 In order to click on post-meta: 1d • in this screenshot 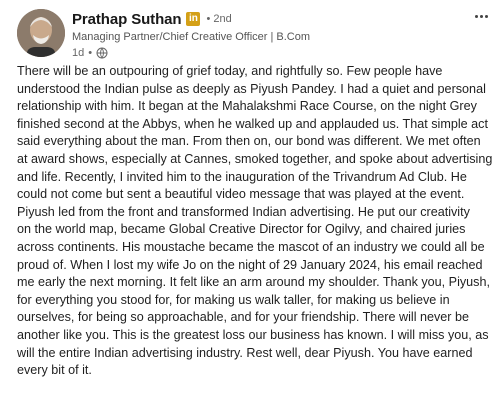, I will do `click(272, 52)`.